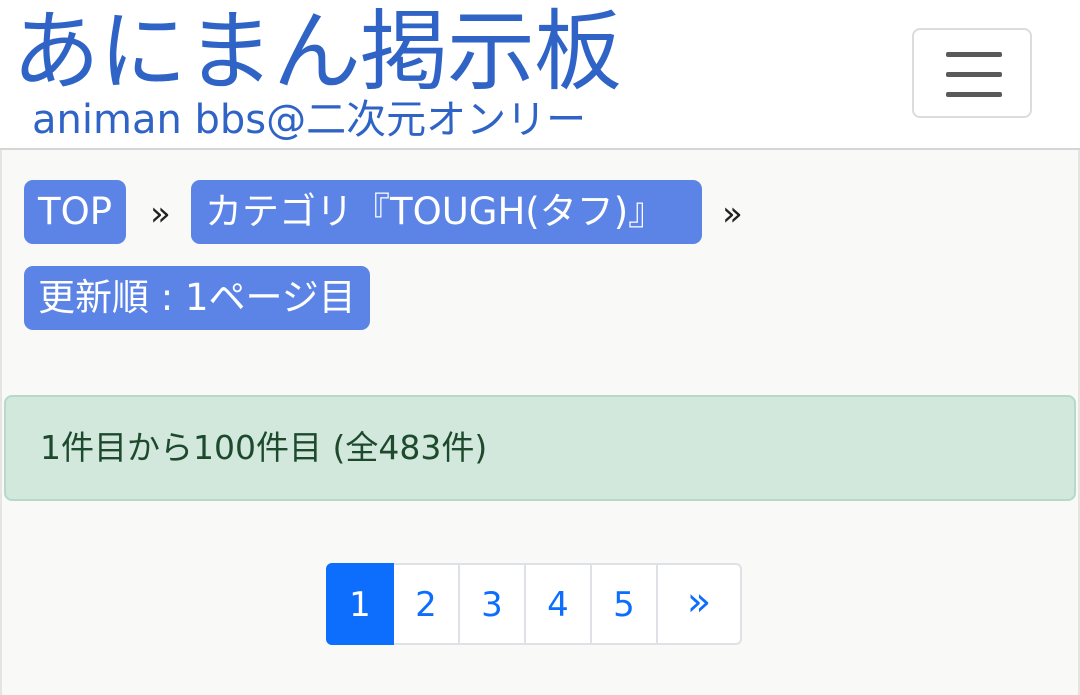 The width and height of the screenshot is (1080, 695). I want to click on menu-toggle-button, so click(972, 73).